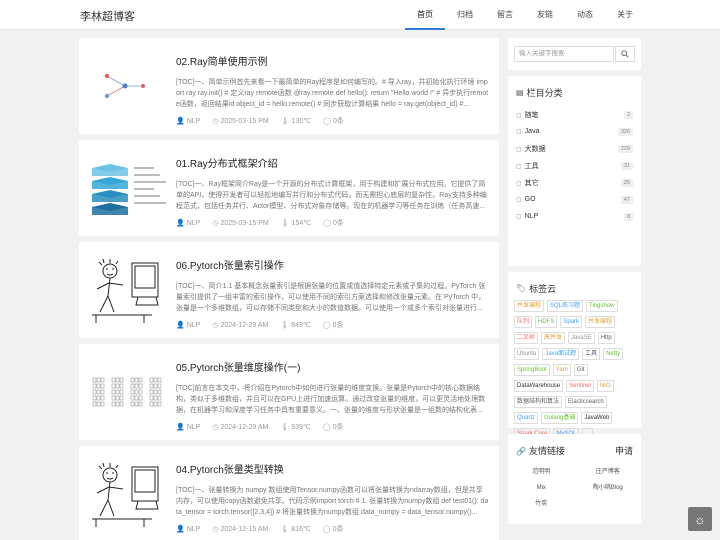 This screenshot has height=540, width=720. Describe the element at coordinates (230, 468) in the screenshot. I see `post-title: 04.Pytorch张量类型转换` at that location.